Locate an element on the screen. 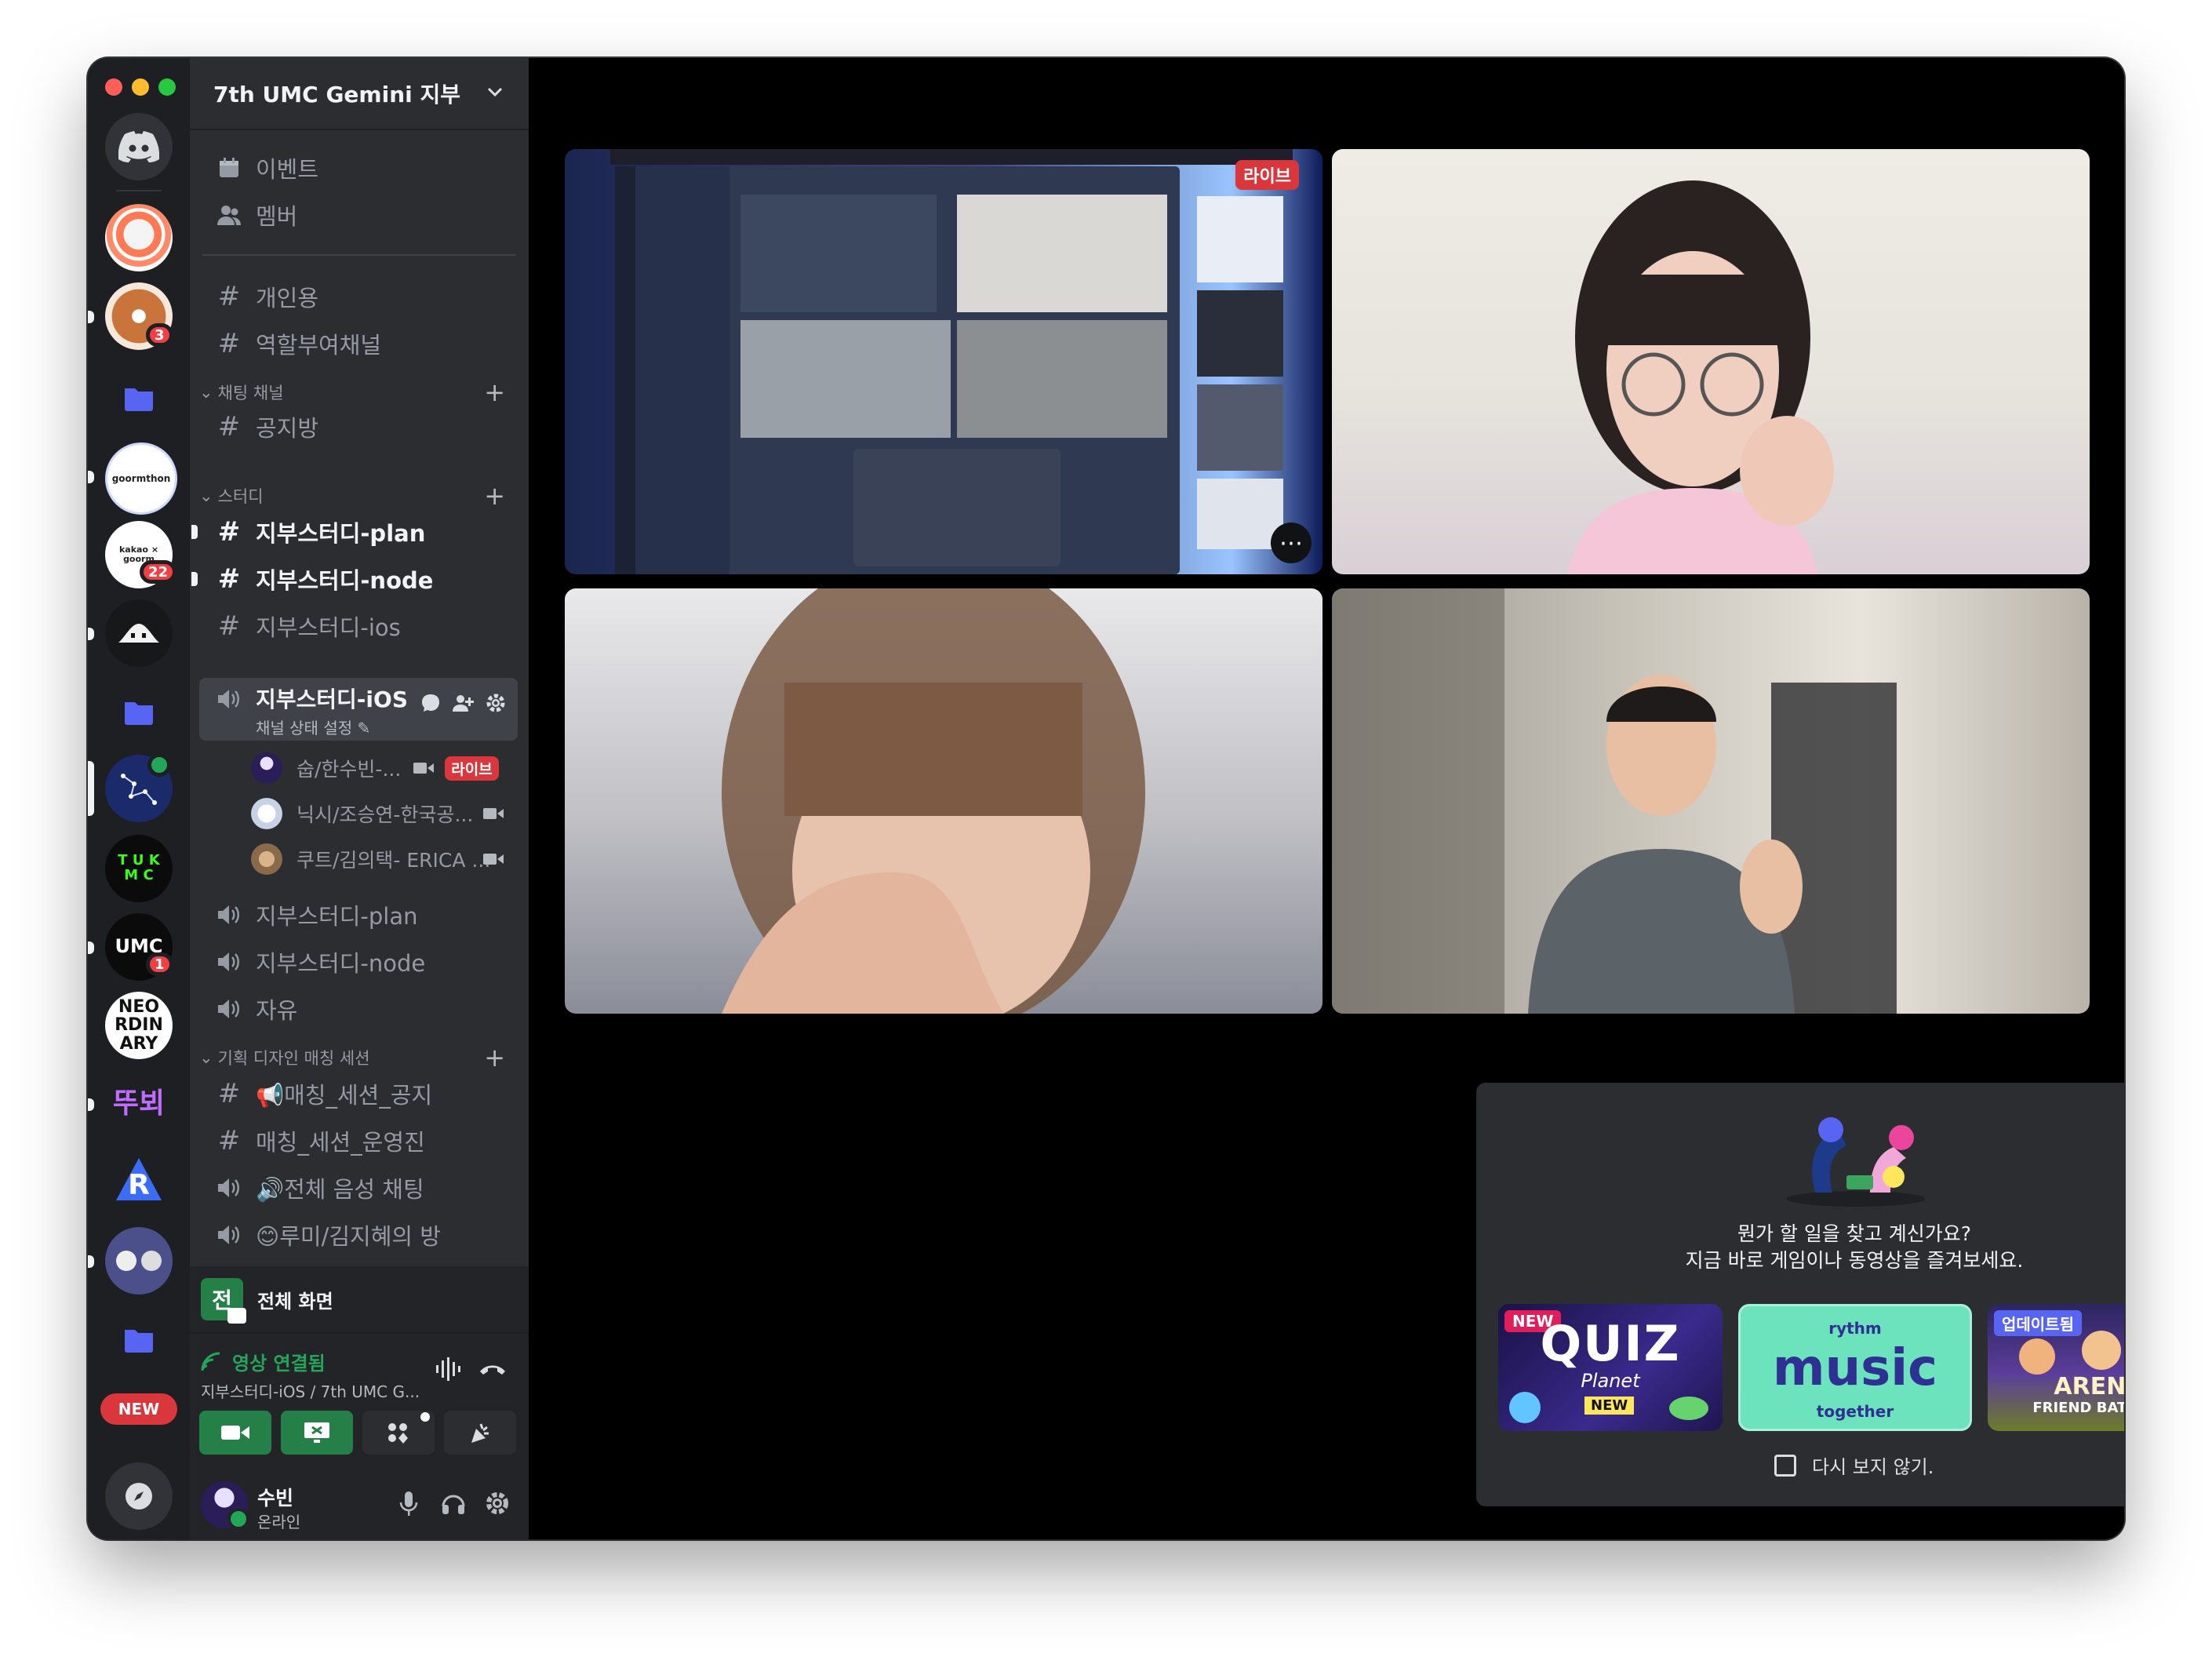 This screenshot has width=2212, height=1657. more-options-button: ⋯ is located at coordinates (1291, 543).